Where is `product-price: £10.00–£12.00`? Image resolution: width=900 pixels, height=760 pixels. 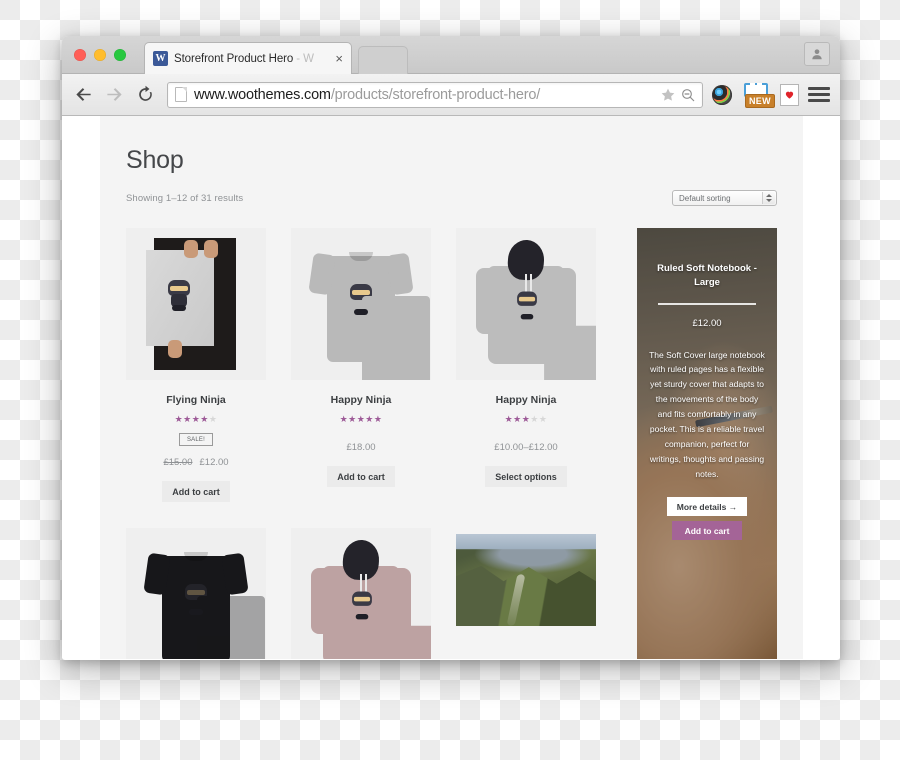
product-price: £10.00–£12.00 is located at coordinates (526, 447).